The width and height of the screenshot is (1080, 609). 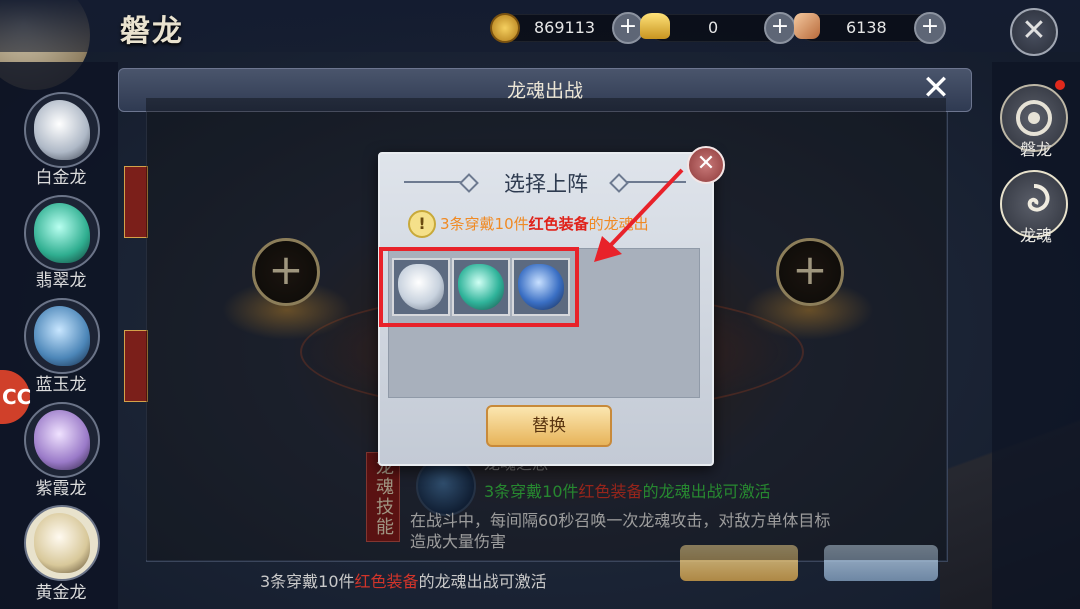 I want to click on gold-ingot-icon, so click(x=655, y=26).